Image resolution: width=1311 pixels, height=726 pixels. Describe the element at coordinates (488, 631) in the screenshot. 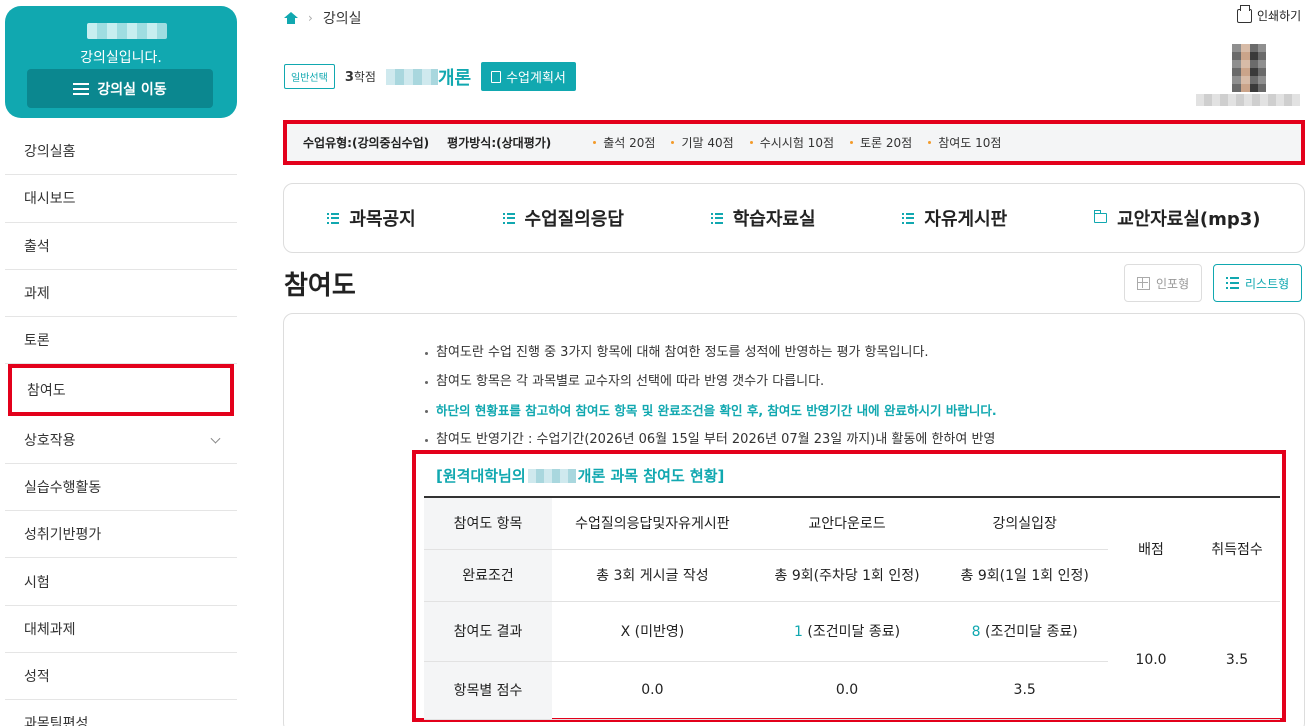

I see `table-cell: 참여도 결과` at that location.